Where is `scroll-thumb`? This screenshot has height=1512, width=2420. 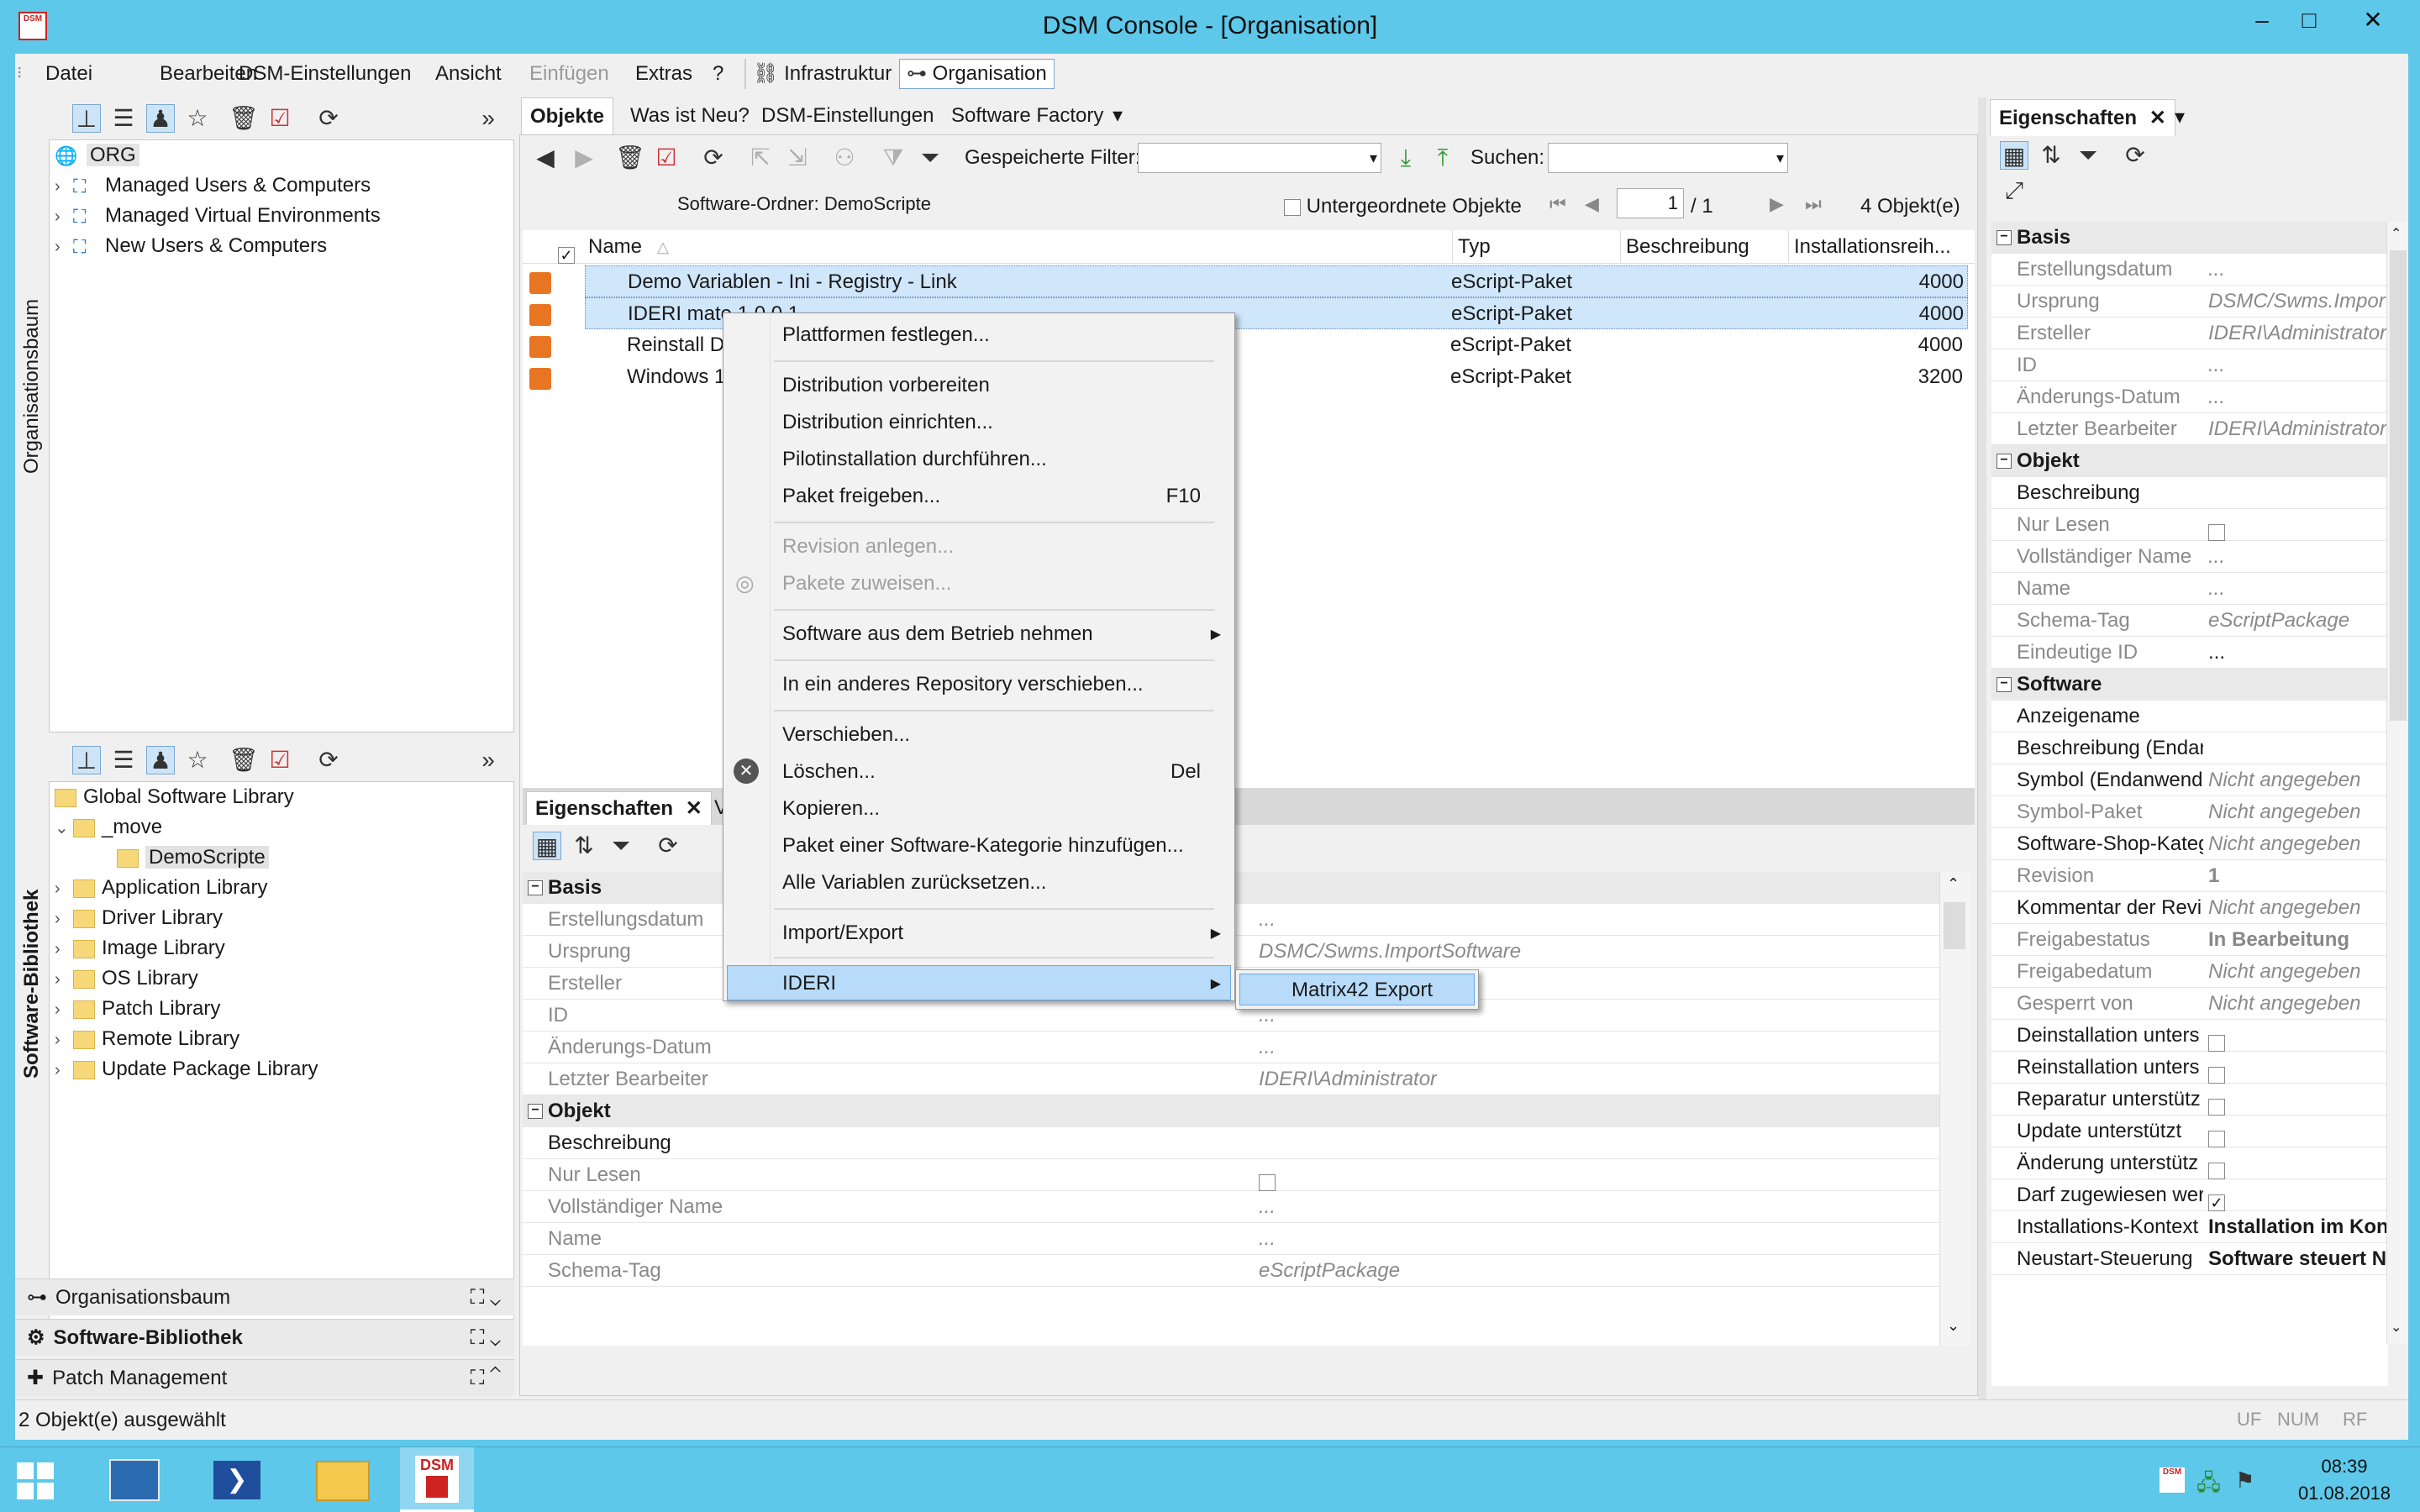
scroll-thumb is located at coordinates (2398, 485).